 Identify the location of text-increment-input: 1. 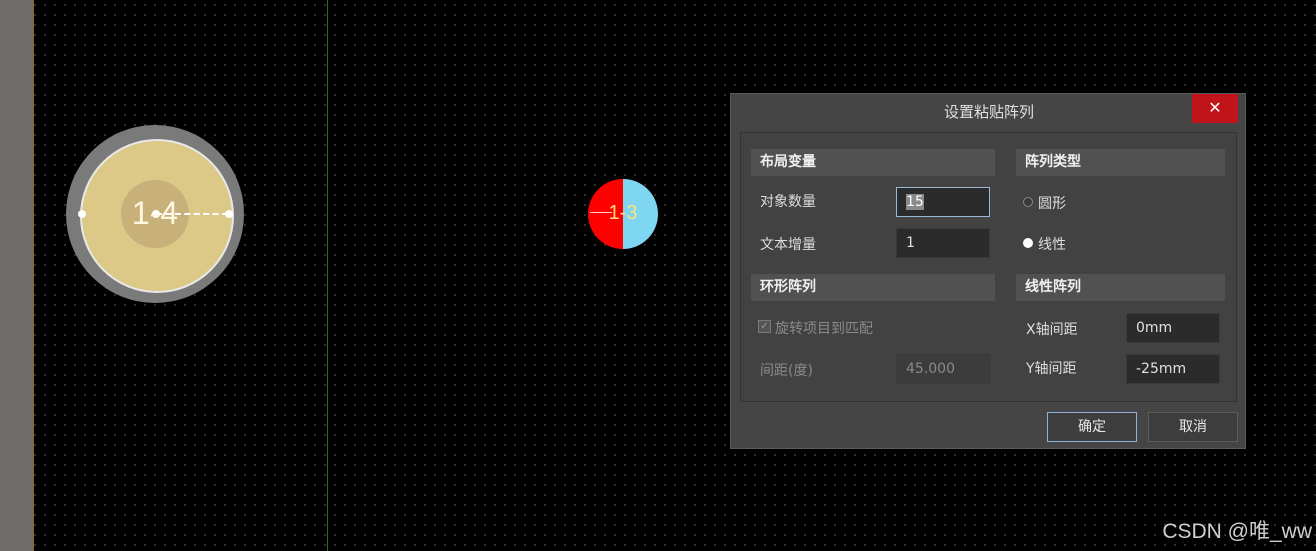
(943, 243).